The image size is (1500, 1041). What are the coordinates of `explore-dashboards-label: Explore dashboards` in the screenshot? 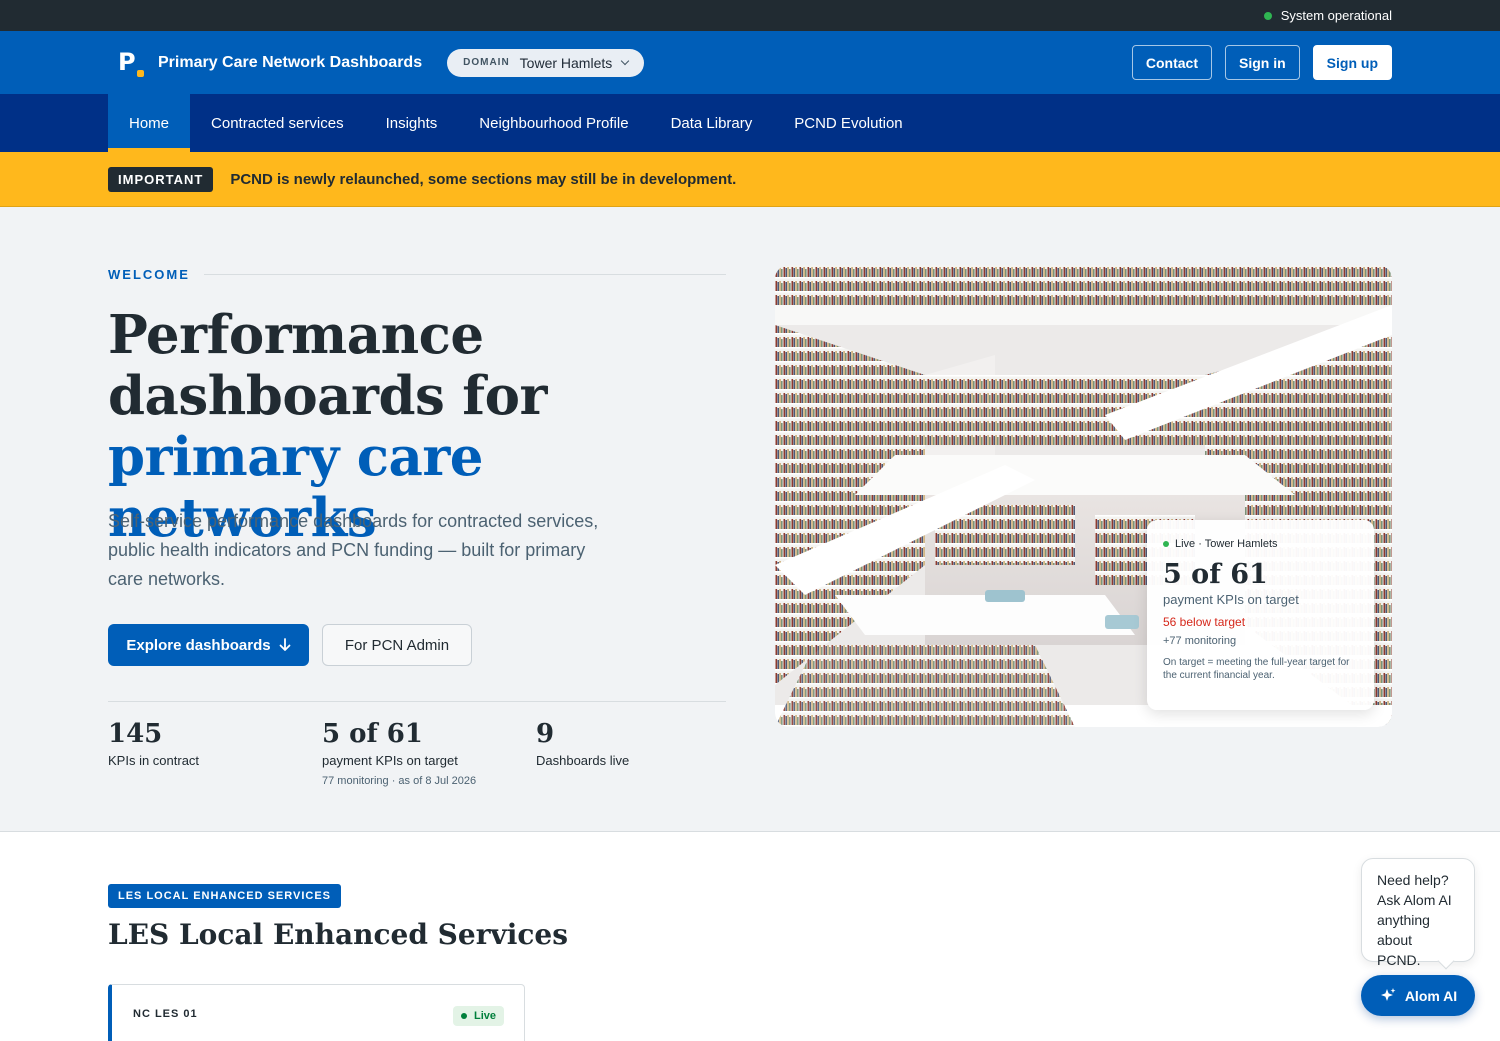 It's located at (198, 645).